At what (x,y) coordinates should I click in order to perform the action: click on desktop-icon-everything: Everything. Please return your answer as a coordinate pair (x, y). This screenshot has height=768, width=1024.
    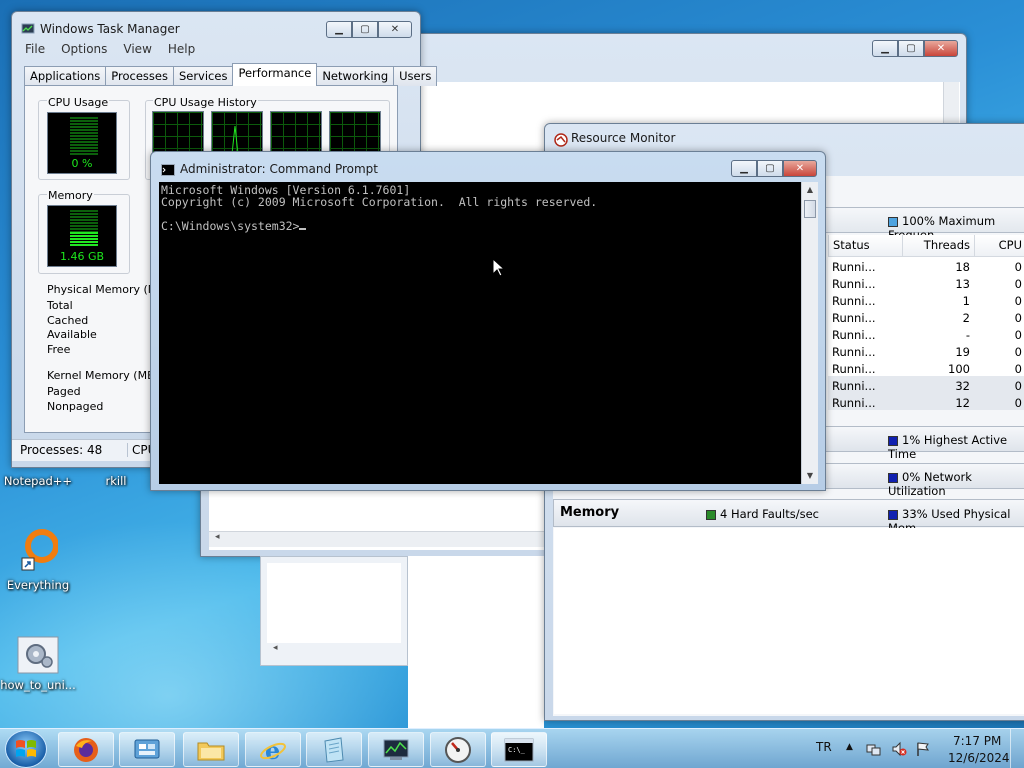
    Looking at the image, I should click on (38, 560).